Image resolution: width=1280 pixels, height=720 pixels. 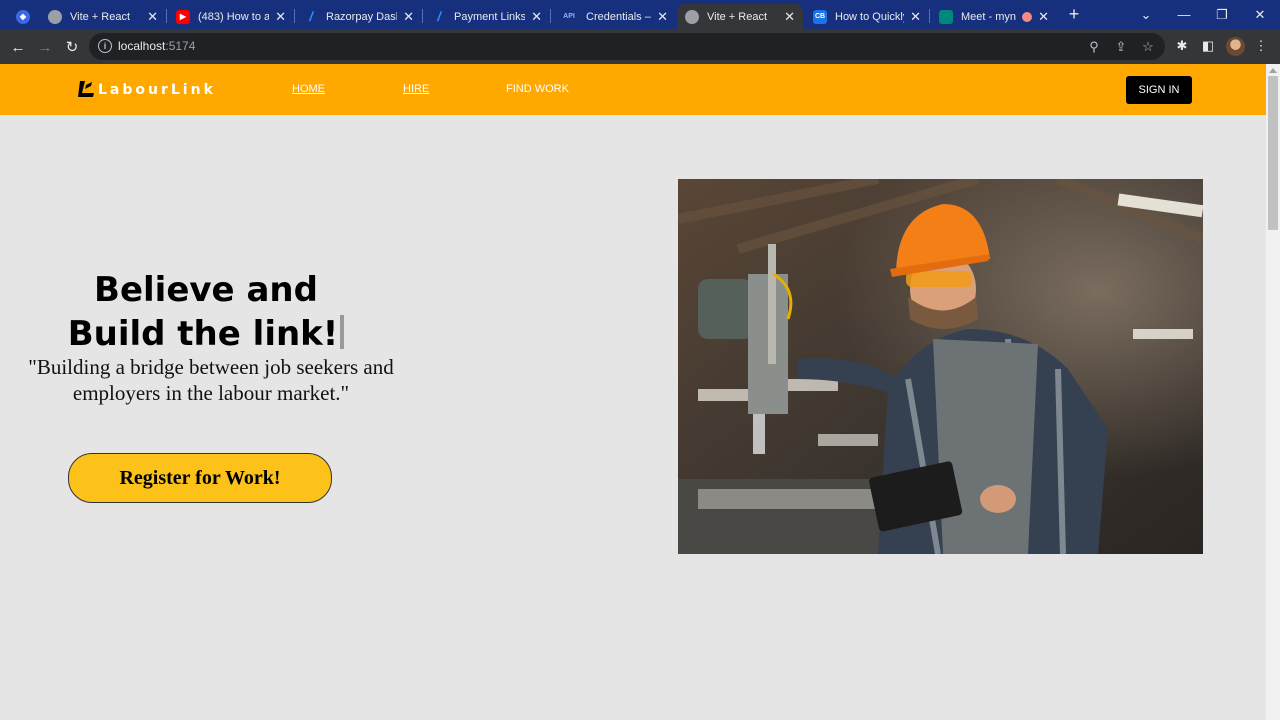 I want to click on tab-how-to-quickly: CB How to Quickly ✕, so click(x=867, y=16).